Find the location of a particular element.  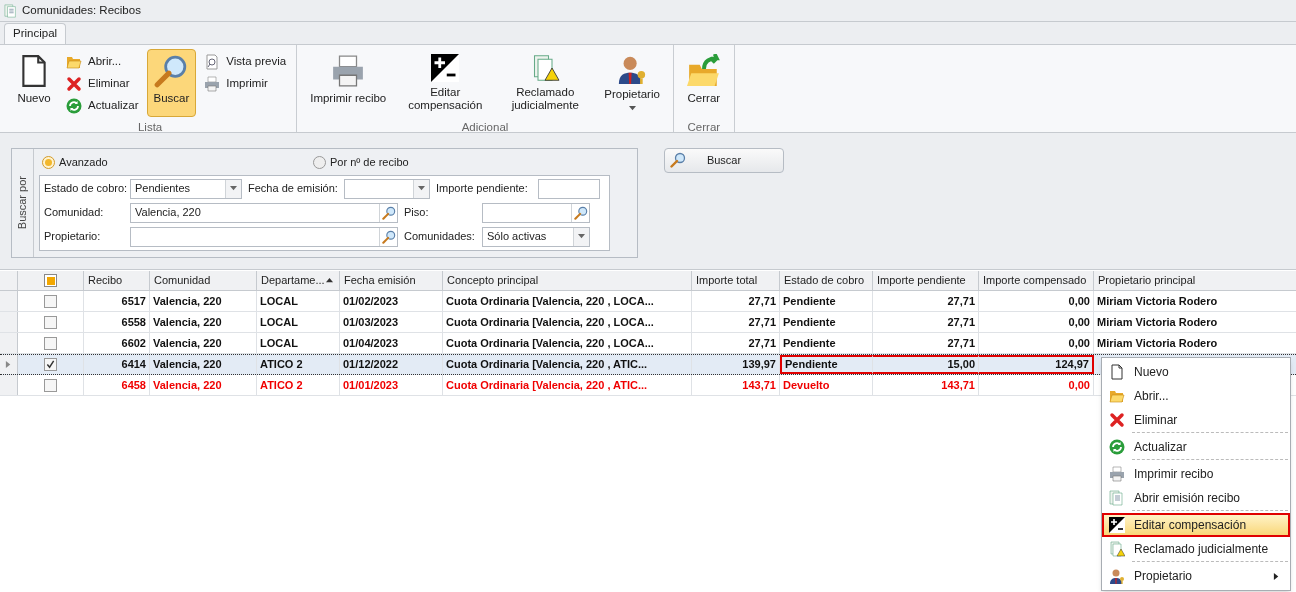

column-header: Estado de cobro is located at coordinates (826, 280).